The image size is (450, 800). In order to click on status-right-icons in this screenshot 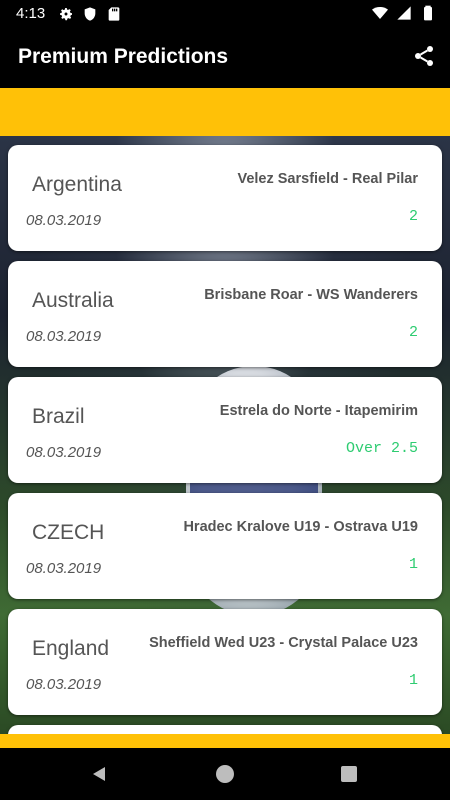, I will do `click(404, 13)`.